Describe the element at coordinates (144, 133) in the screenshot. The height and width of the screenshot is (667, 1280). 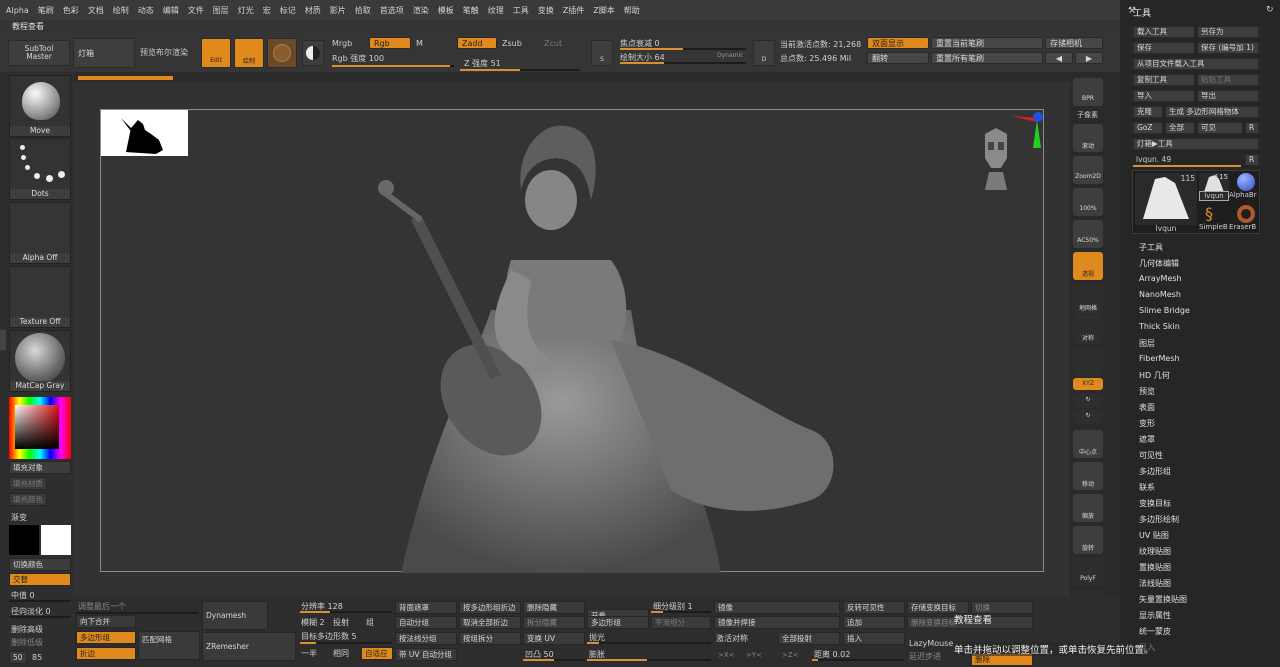
I see `navigator-thumbnail` at that location.